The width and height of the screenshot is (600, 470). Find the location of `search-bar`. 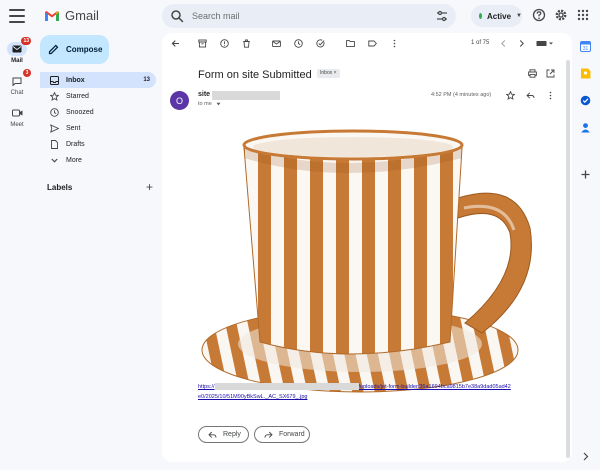

search-bar is located at coordinates (309, 16).